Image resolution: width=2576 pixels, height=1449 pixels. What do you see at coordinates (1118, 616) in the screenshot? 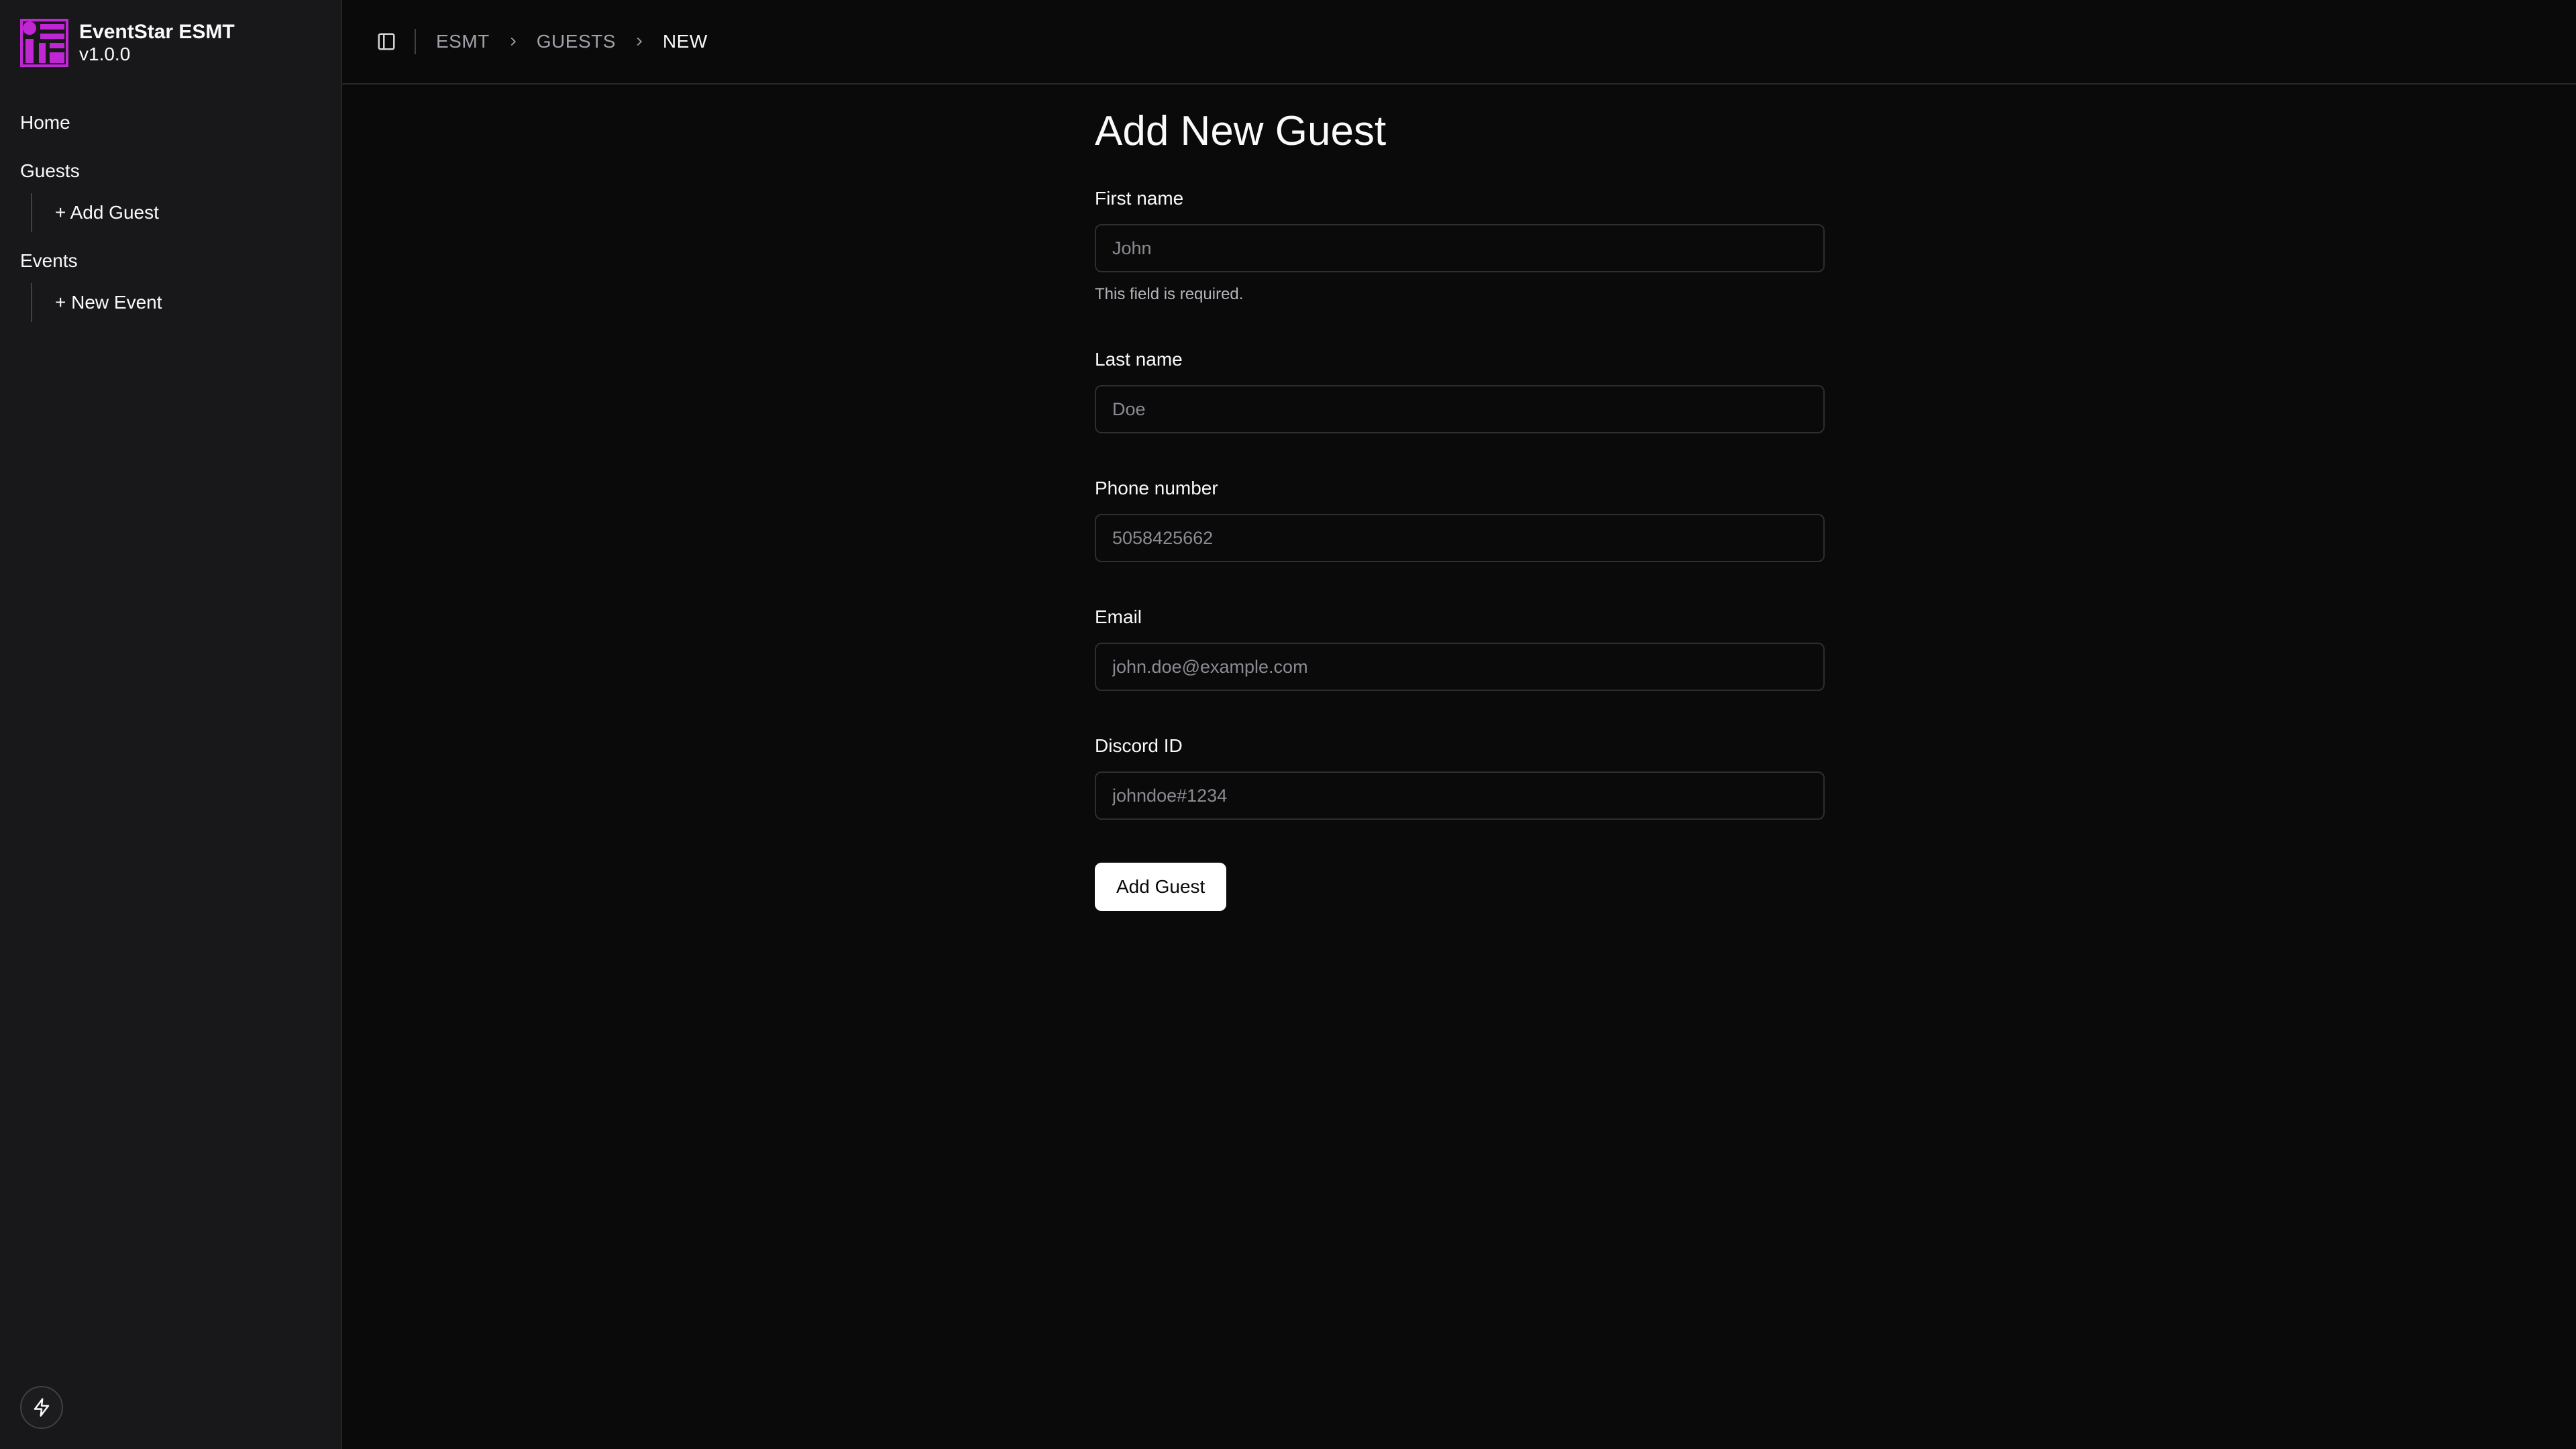
I see `email-label: Email` at bounding box center [1118, 616].